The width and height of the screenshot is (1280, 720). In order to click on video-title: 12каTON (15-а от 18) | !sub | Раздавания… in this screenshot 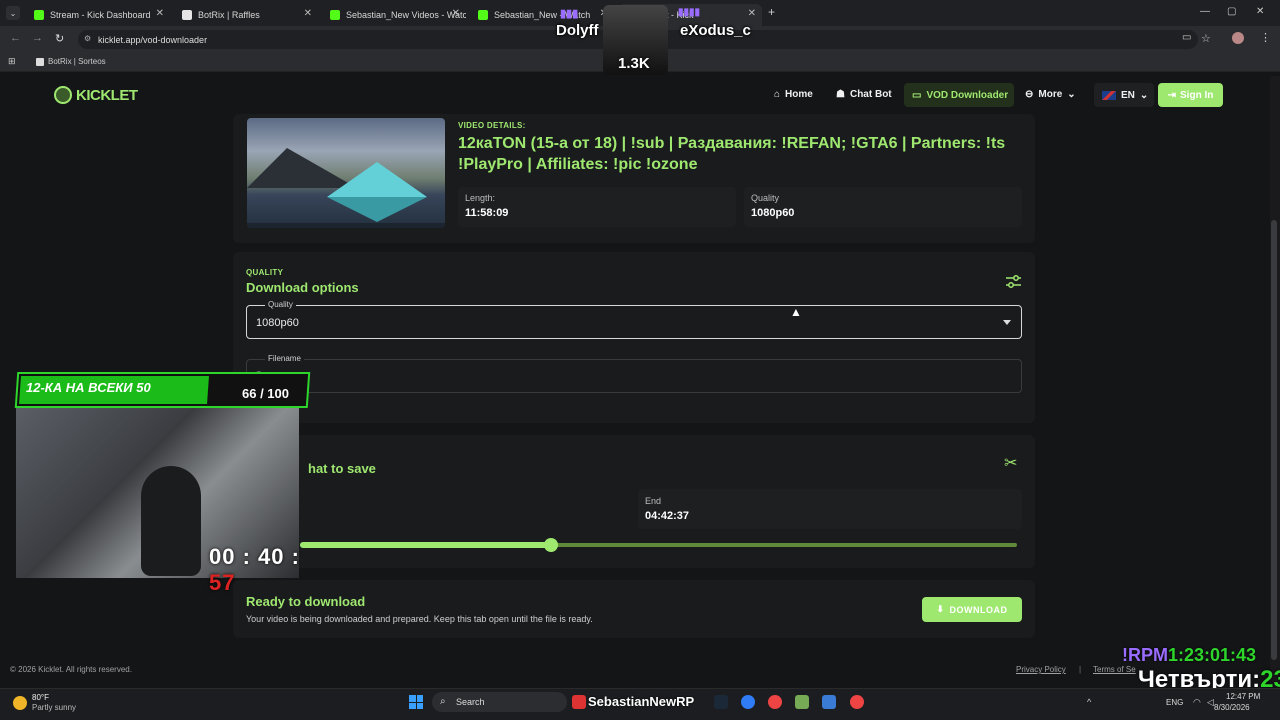, I will do `click(732, 154)`.